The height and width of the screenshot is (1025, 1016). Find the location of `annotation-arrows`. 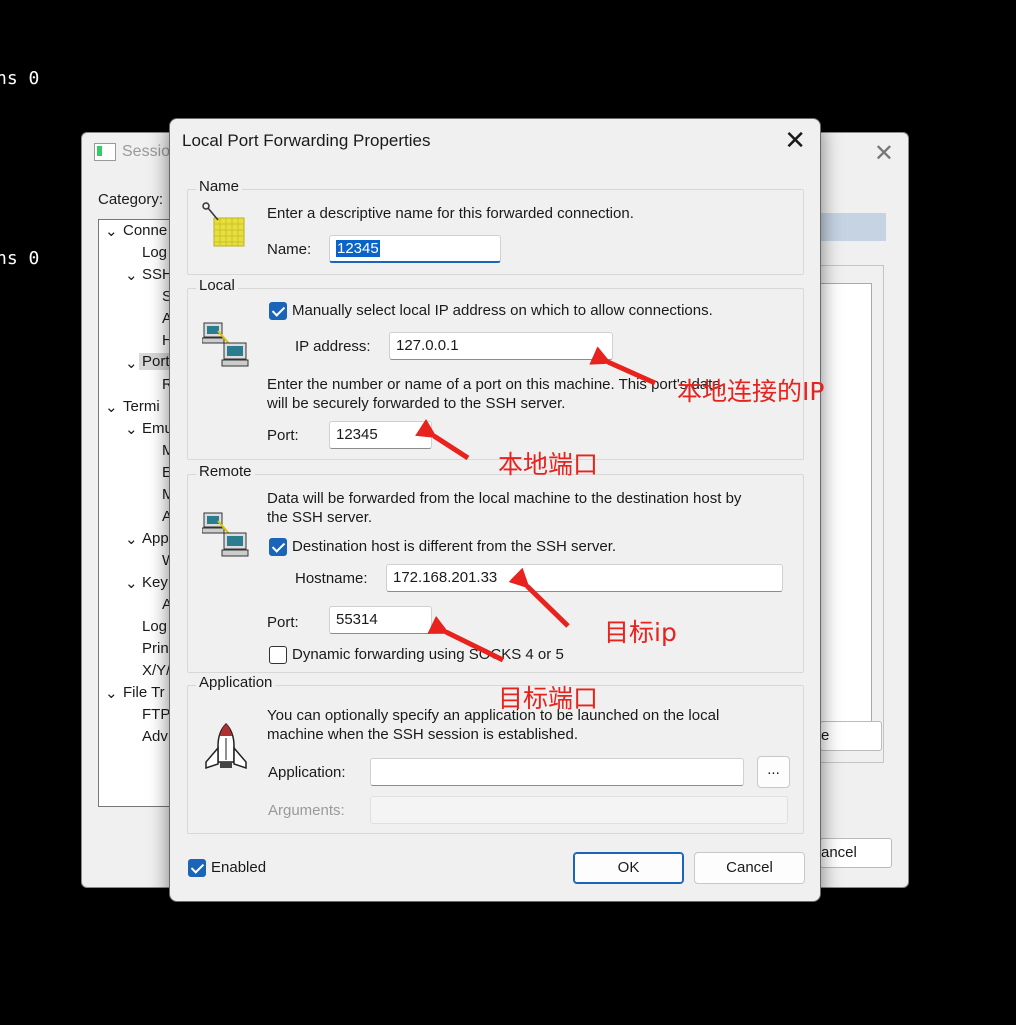

annotation-arrows is located at coordinates (536, 504).